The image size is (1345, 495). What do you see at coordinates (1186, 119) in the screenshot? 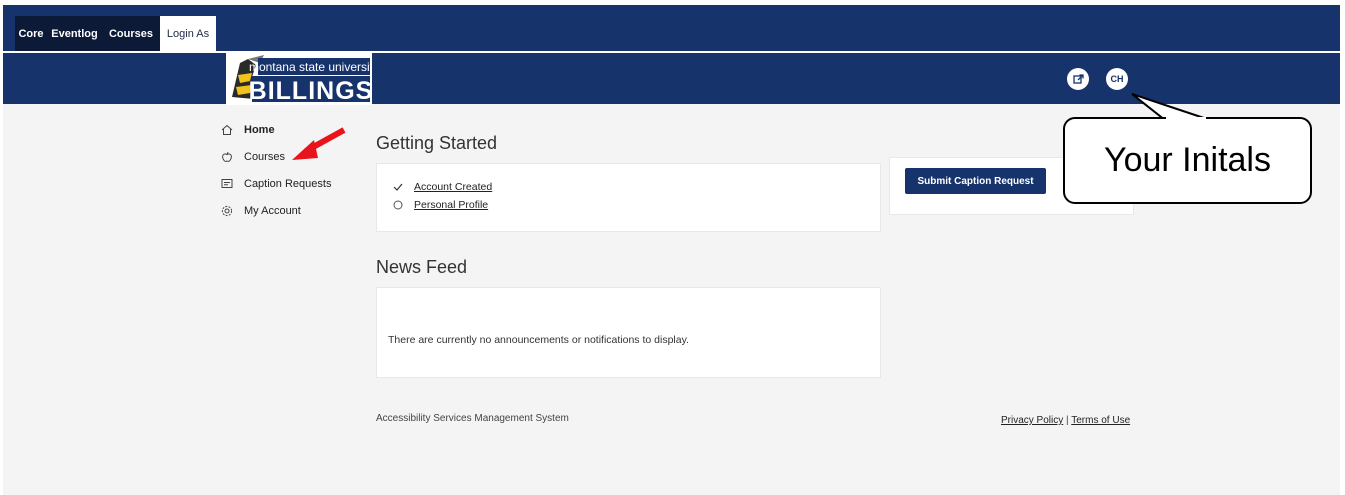
I see `callout-tail-join` at bounding box center [1186, 119].